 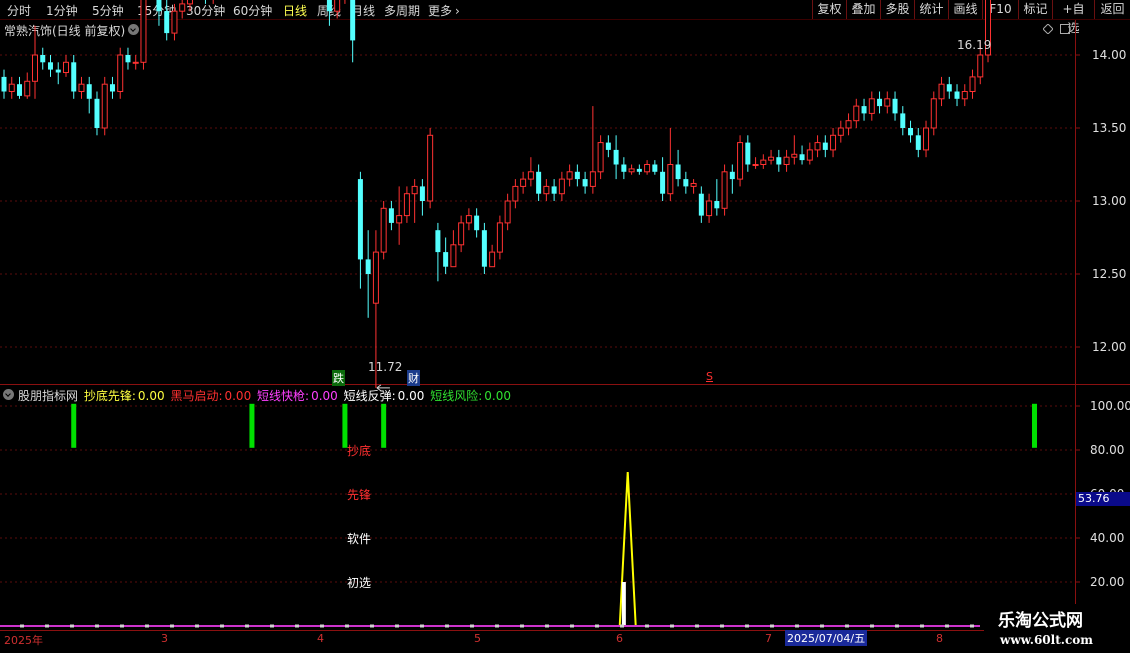 I want to click on mark-button: 标记, so click(x=1035, y=9).